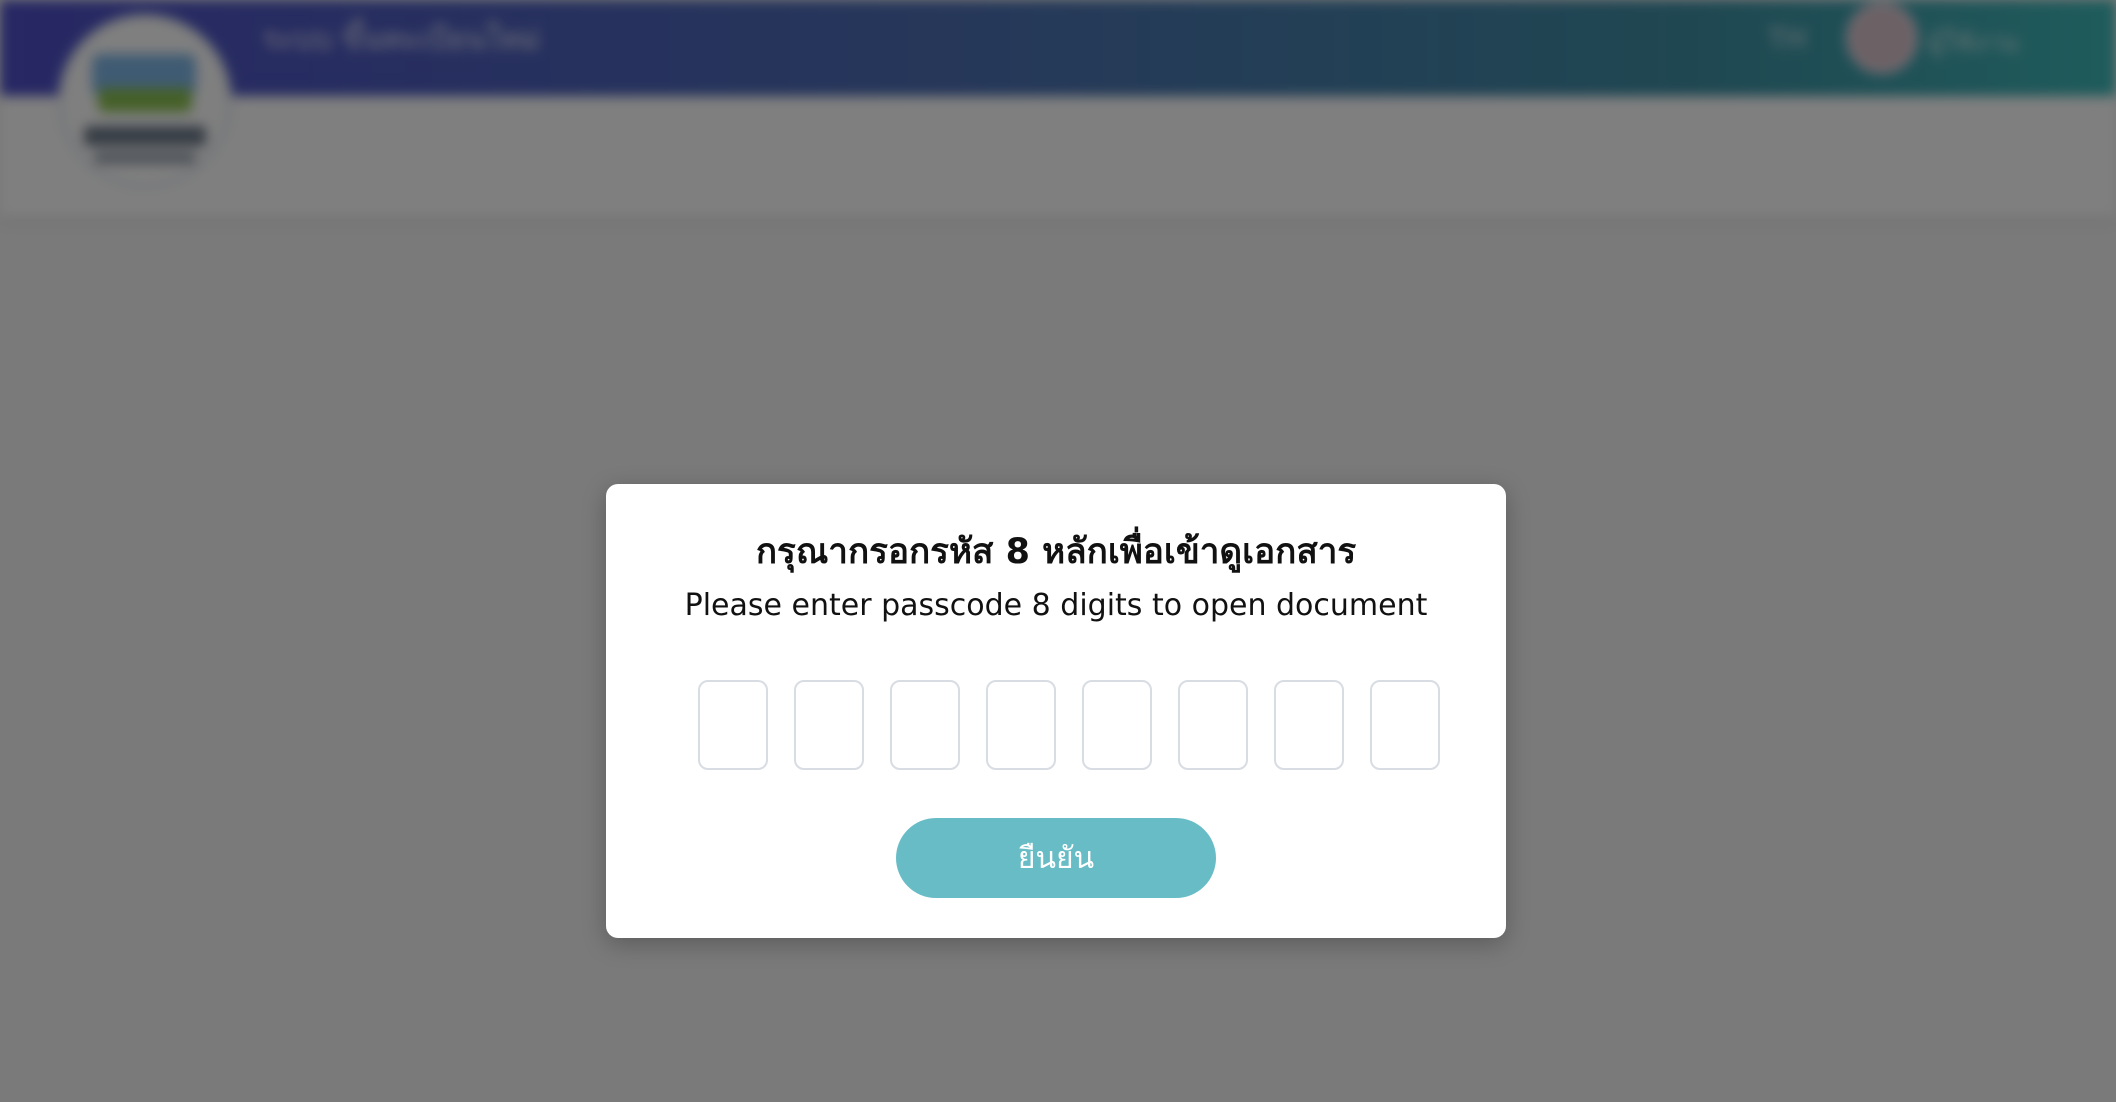  What do you see at coordinates (1056, 858) in the screenshot?
I see `confirm-button: ยืนยัน` at bounding box center [1056, 858].